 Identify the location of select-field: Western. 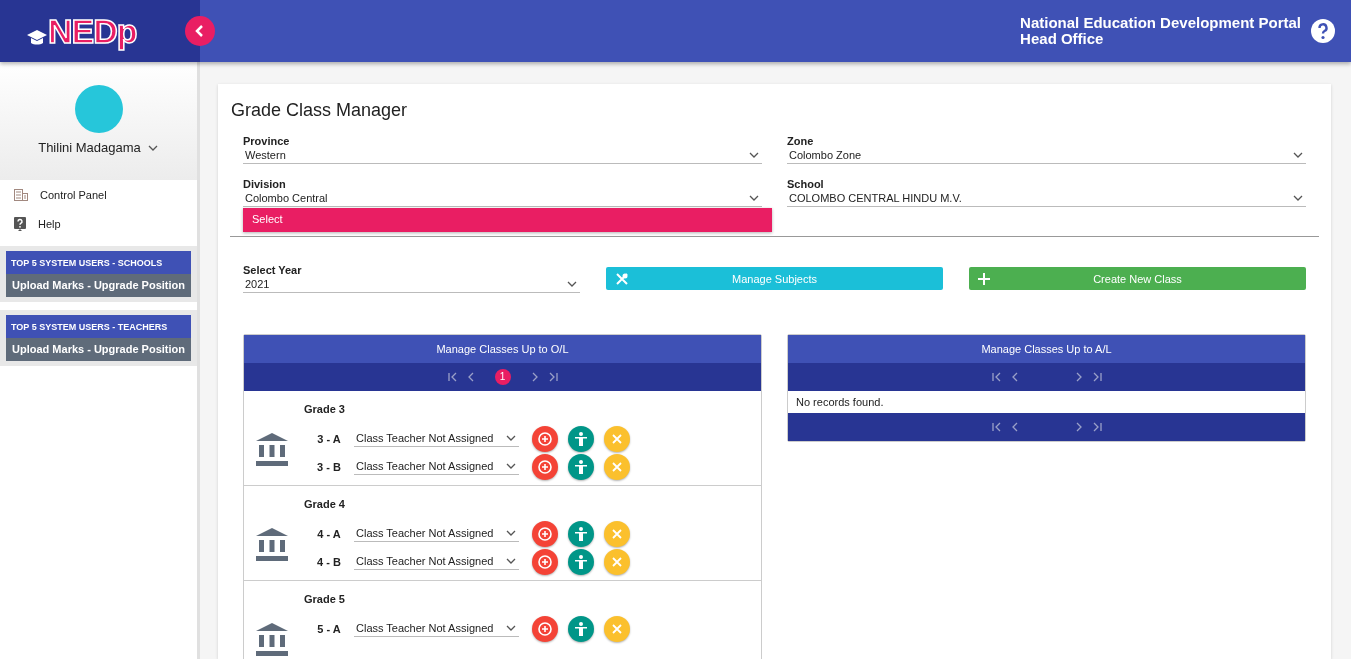
(502, 156).